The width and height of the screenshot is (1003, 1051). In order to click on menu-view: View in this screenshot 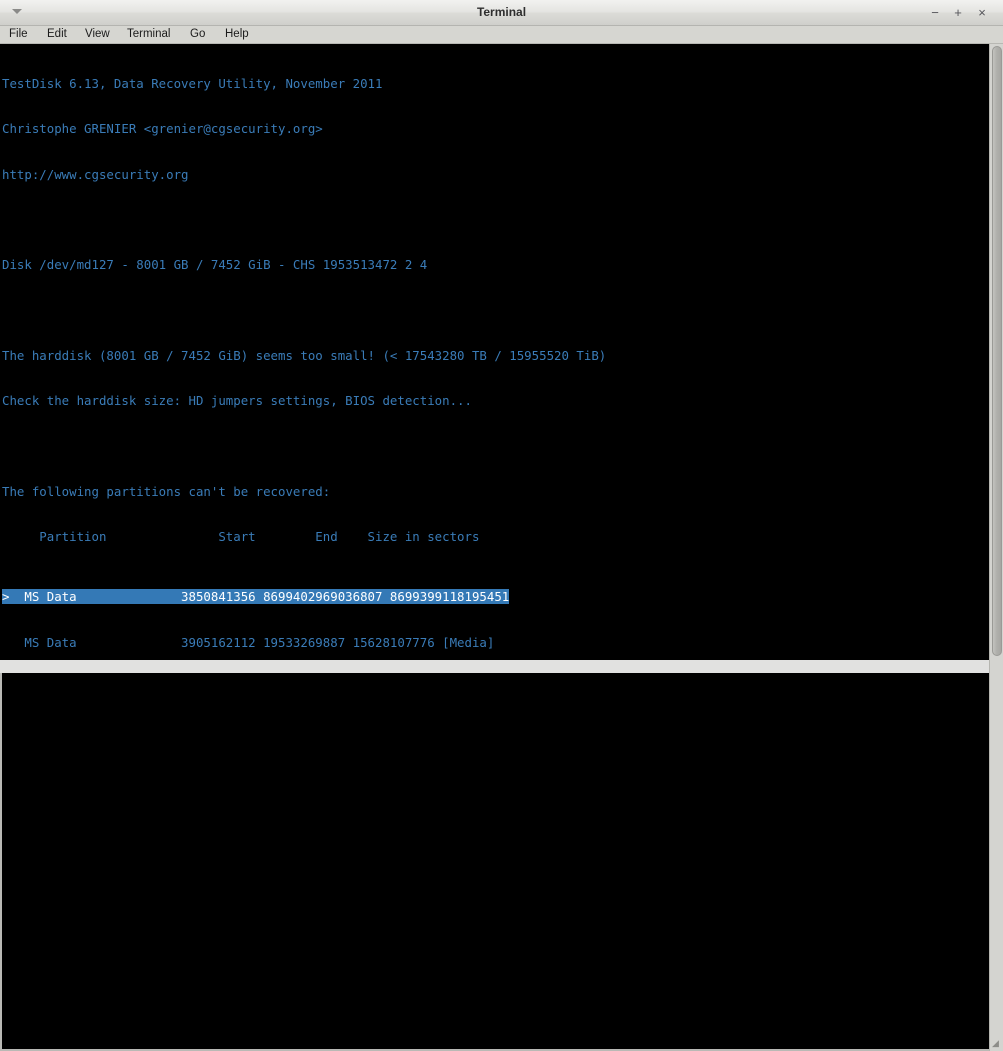, I will do `click(97, 34)`.